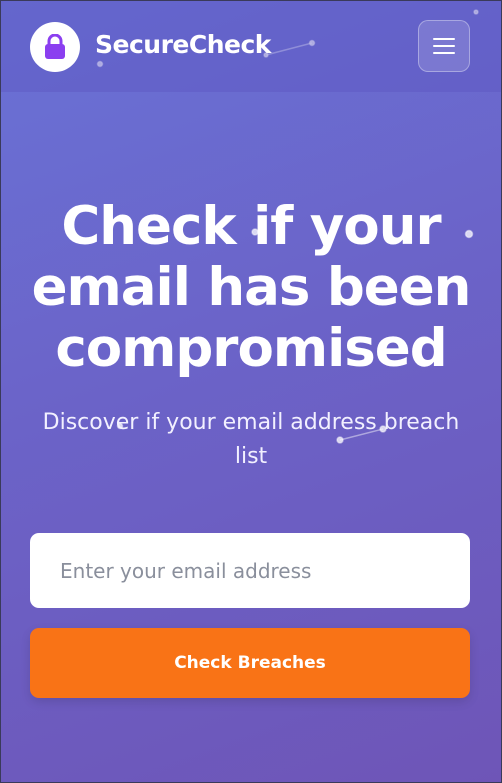 The width and height of the screenshot is (502, 783). I want to click on lock-icon, so click(55, 46).